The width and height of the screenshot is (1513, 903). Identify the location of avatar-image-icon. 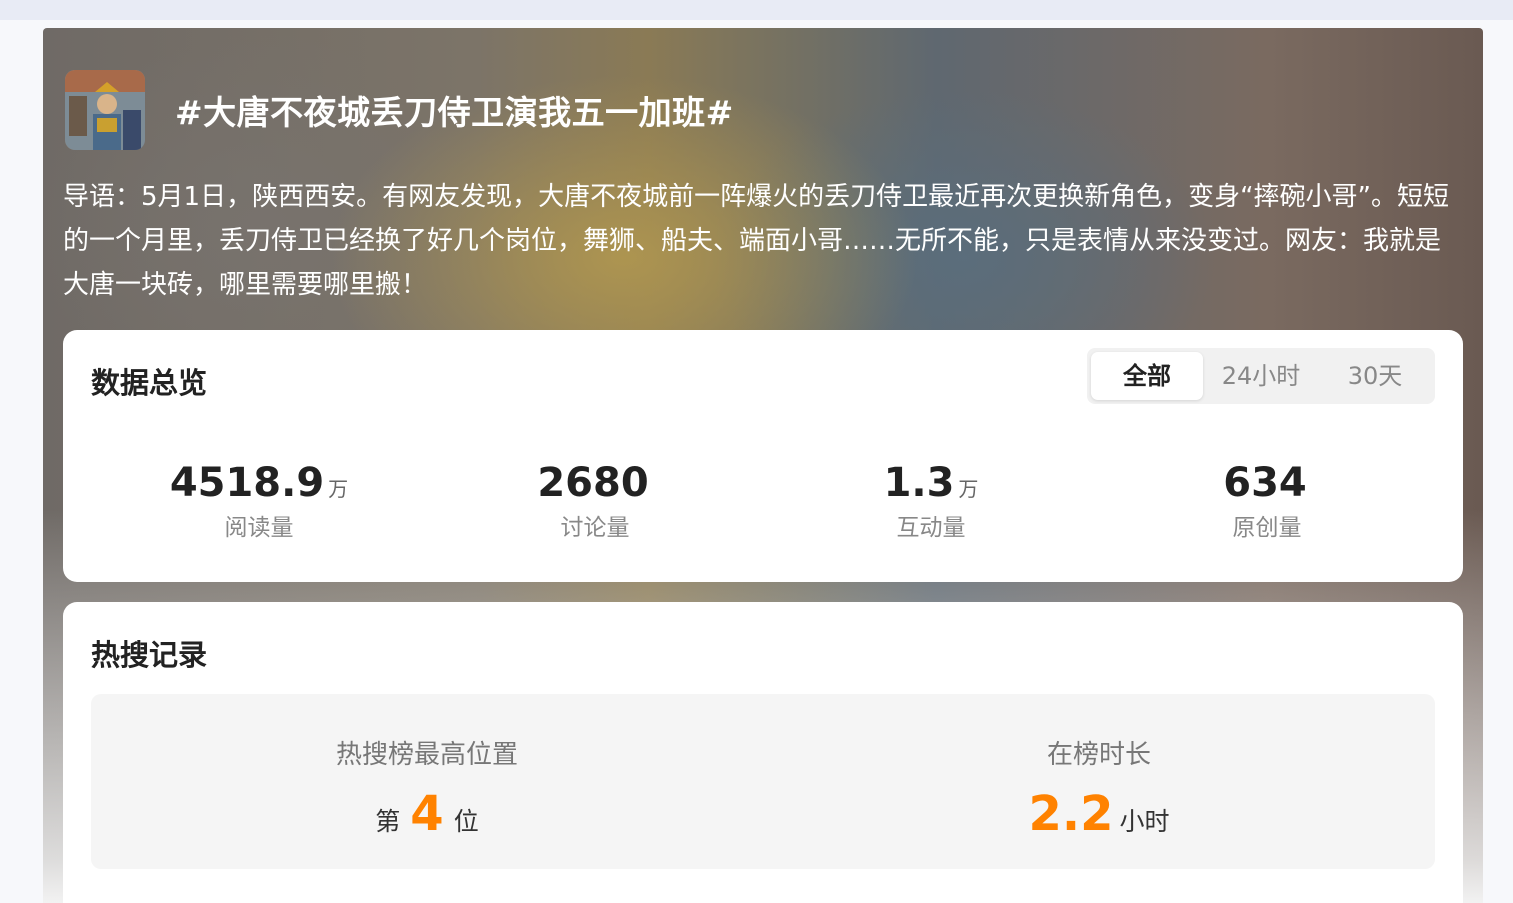
(105, 110).